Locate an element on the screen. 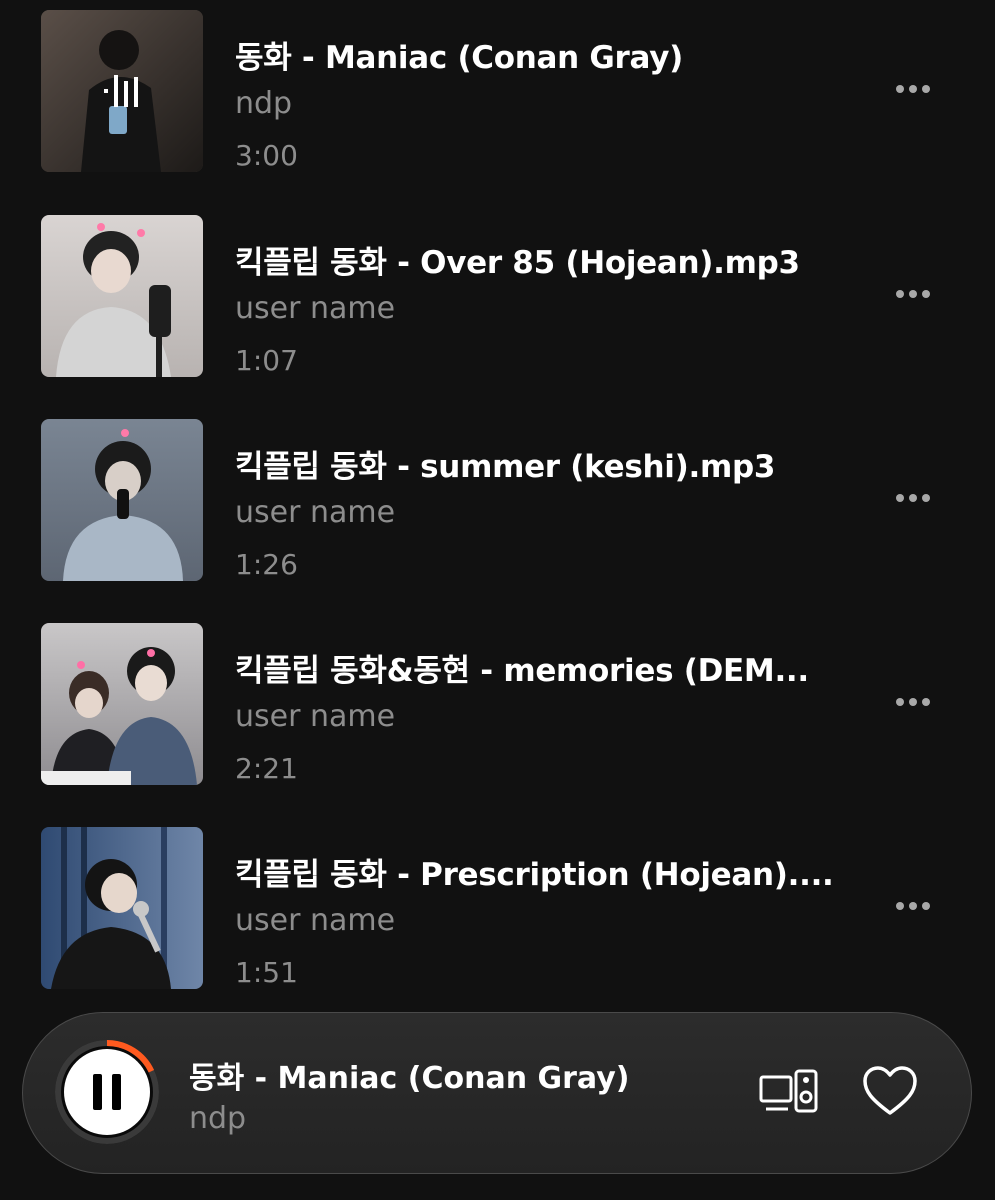 This screenshot has width=995, height=1200. mini-player: 동화 - Maniac (Conan Gray) ndp is located at coordinates (497, 1093).